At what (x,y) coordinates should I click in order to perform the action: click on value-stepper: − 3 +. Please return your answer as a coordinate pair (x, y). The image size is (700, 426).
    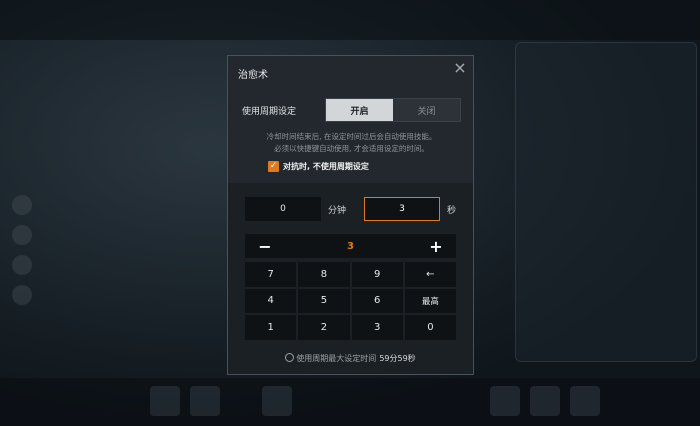
    Looking at the image, I should click on (350, 246).